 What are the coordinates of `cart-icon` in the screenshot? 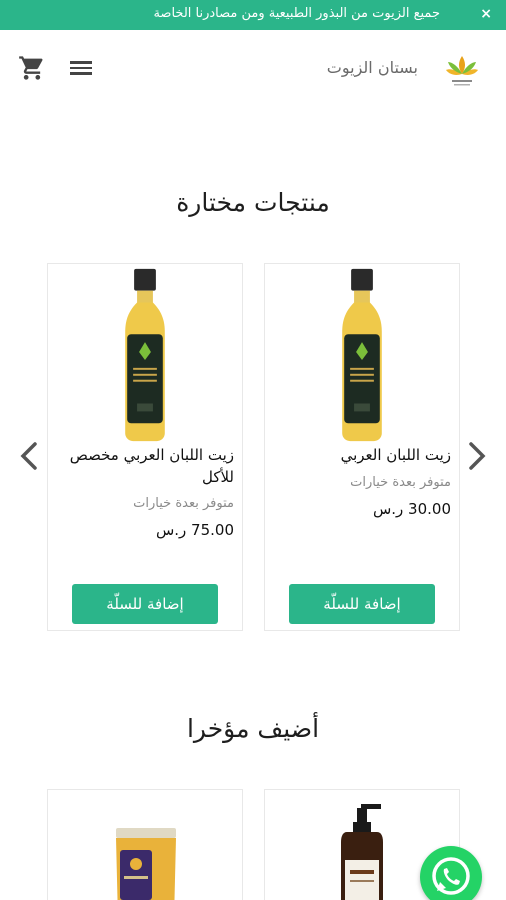 It's located at (32, 68).